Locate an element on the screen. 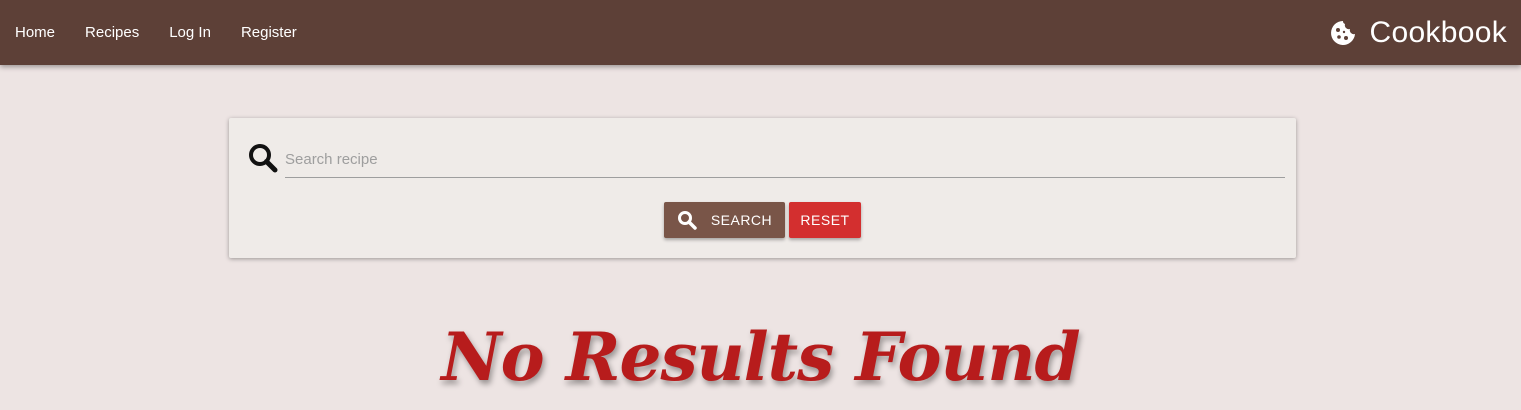 The height and width of the screenshot is (410, 1521). reset-button-label: RESET is located at coordinates (825, 220).